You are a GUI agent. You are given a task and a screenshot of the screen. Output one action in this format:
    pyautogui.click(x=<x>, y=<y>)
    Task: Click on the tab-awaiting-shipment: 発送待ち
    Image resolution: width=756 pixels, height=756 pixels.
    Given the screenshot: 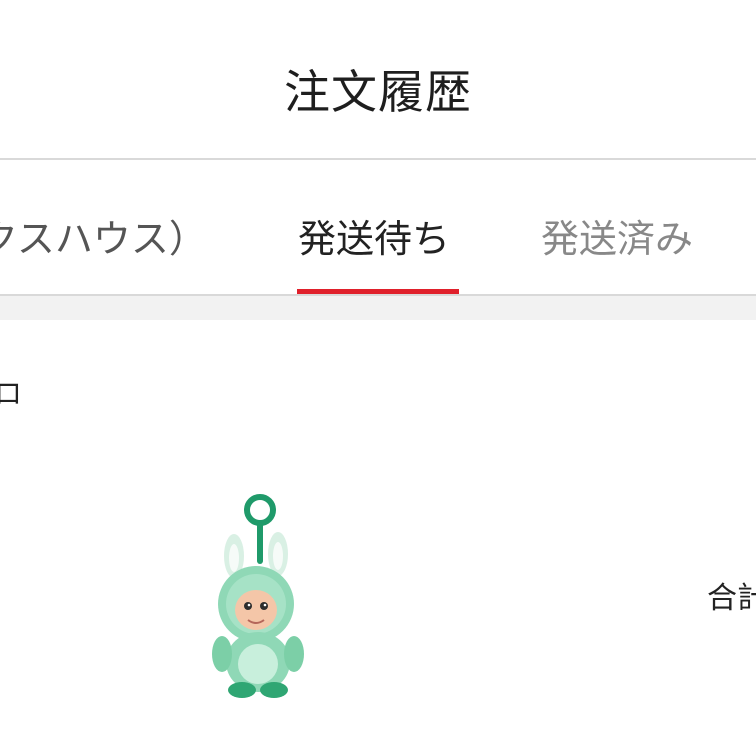 What is the action you would take?
    pyautogui.click(x=374, y=239)
    